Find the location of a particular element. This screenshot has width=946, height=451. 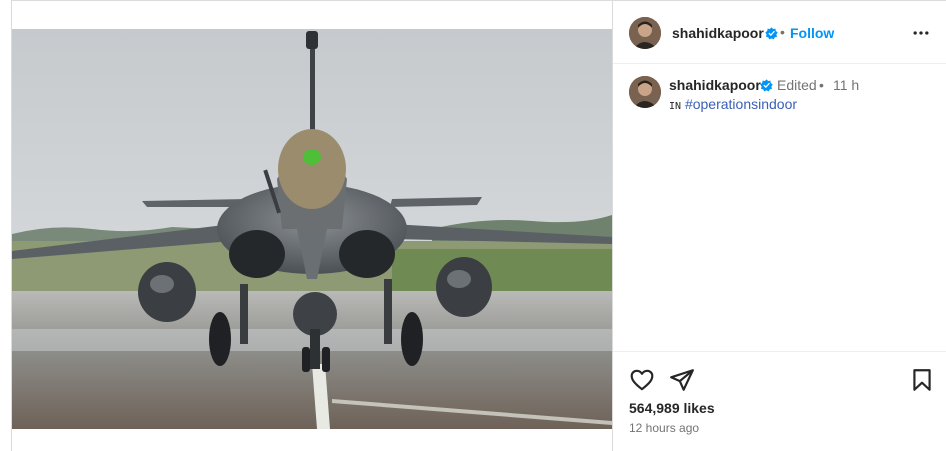

caption-avatar is located at coordinates (645, 92).